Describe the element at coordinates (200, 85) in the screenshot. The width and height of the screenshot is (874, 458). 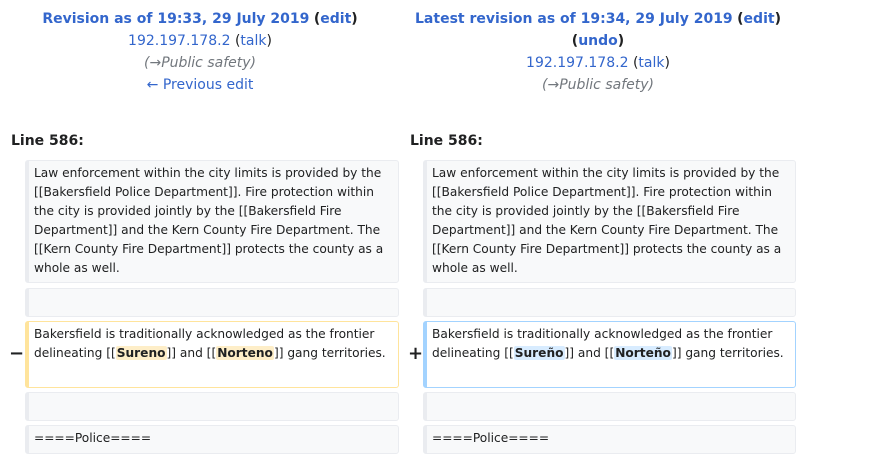
I see `previous-edit-link: ← Previous edit` at that location.